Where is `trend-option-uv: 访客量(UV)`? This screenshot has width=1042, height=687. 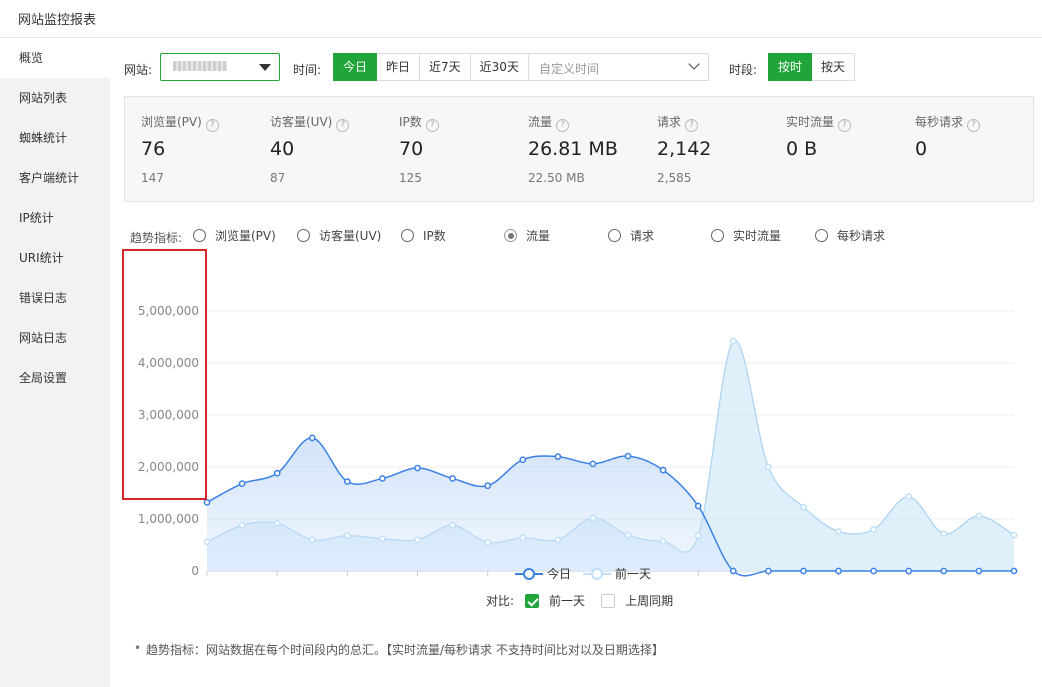
trend-option-uv: 访客量(UV) is located at coordinates (339, 235).